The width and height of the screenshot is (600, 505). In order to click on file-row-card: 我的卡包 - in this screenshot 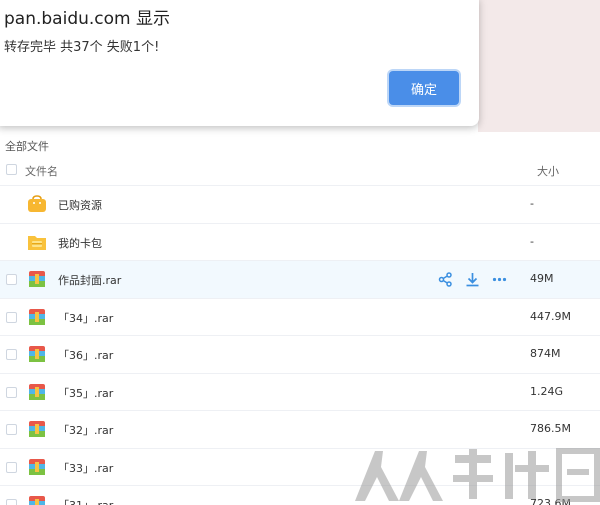, I will do `click(300, 242)`.